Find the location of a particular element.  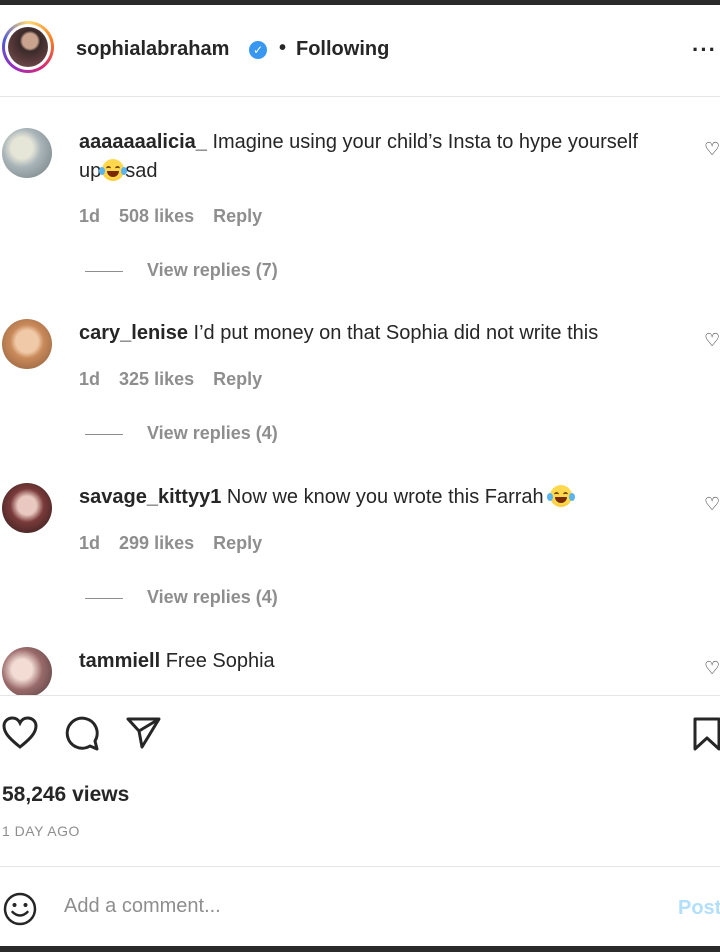

verified-badge-icon: ✓ is located at coordinates (258, 50).